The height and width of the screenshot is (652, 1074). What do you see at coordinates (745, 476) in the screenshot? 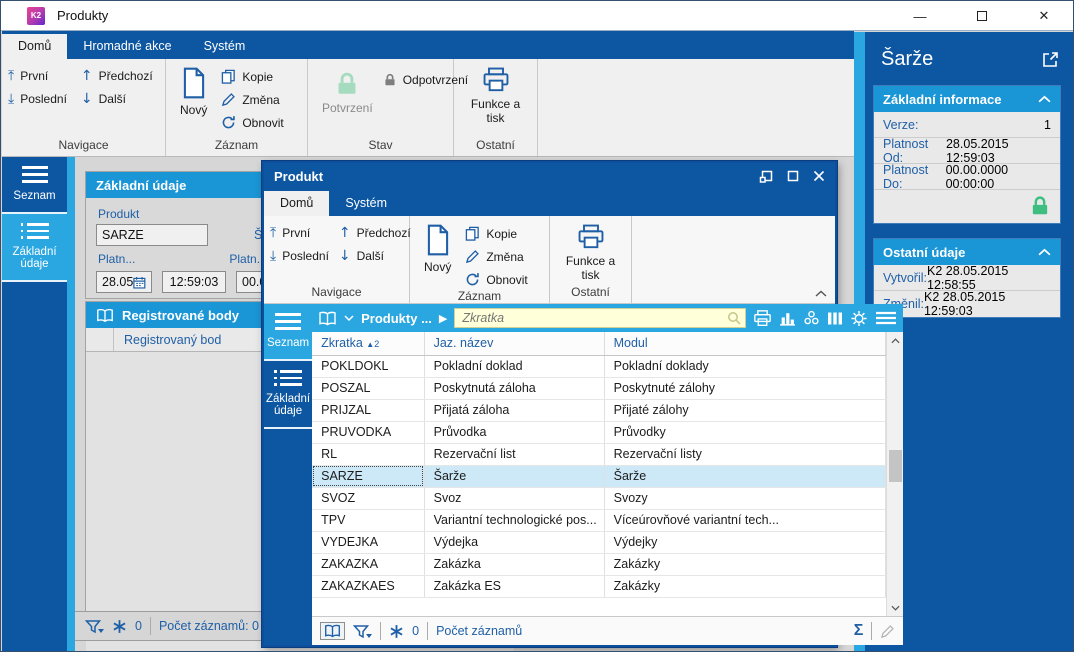
I see `cell-modul: Šarže` at bounding box center [745, 476].